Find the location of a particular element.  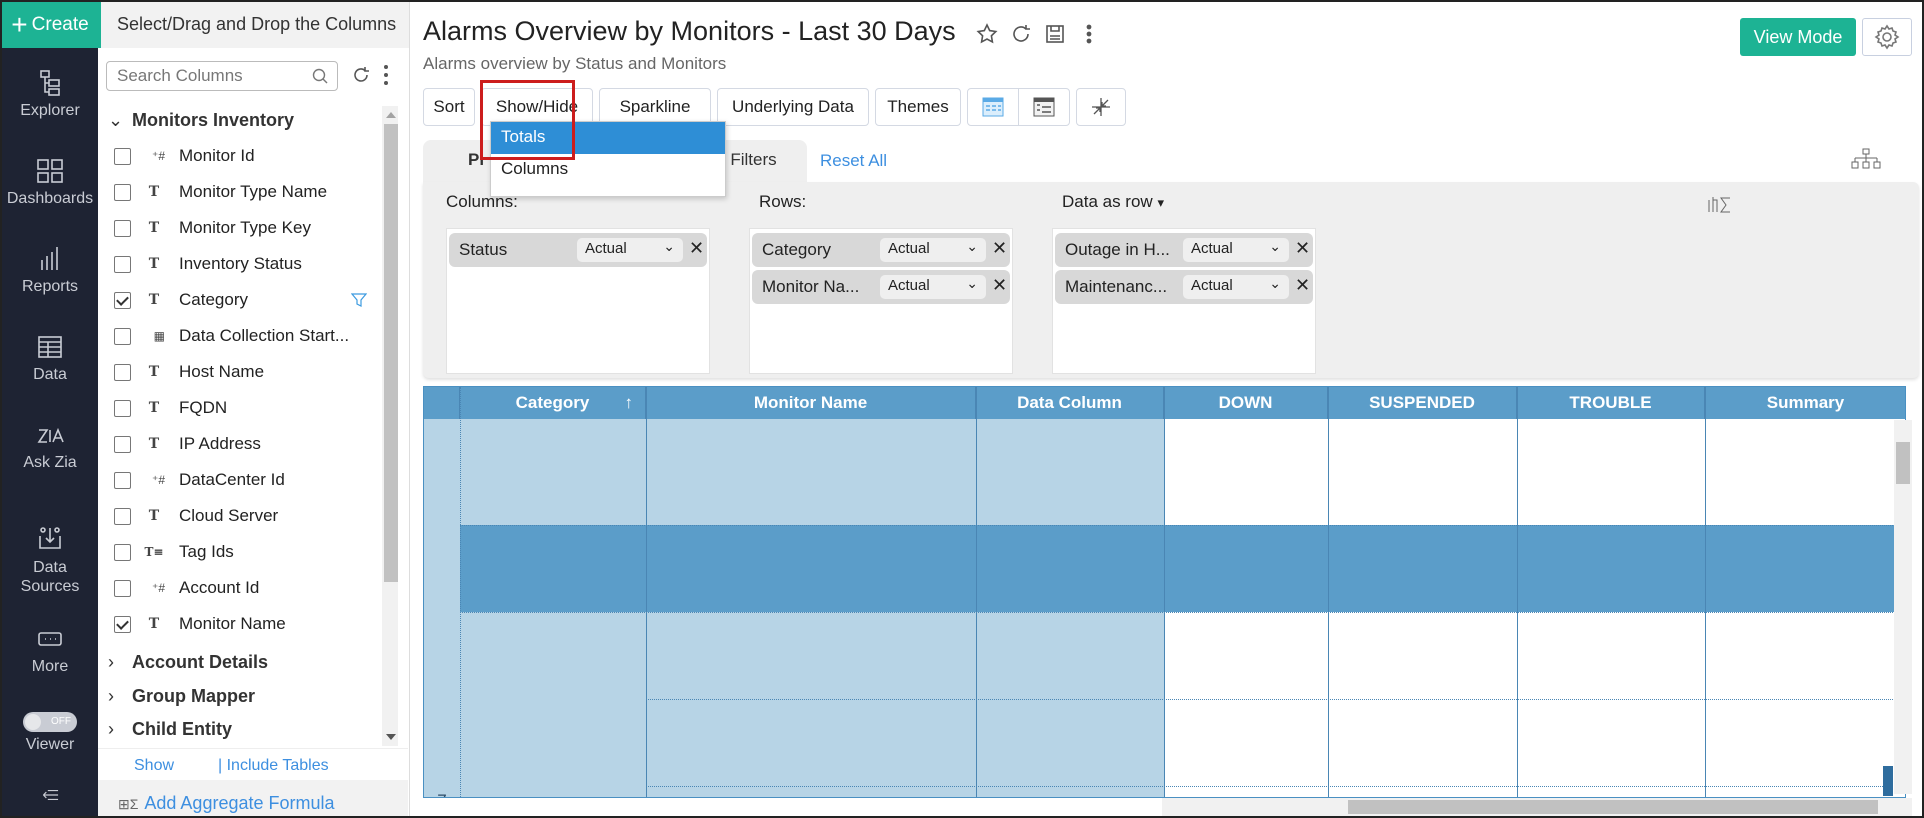

add-aggregate-formula-button: ⊞Σ Add Aggregate Formula is located at coordinates (253, 798).